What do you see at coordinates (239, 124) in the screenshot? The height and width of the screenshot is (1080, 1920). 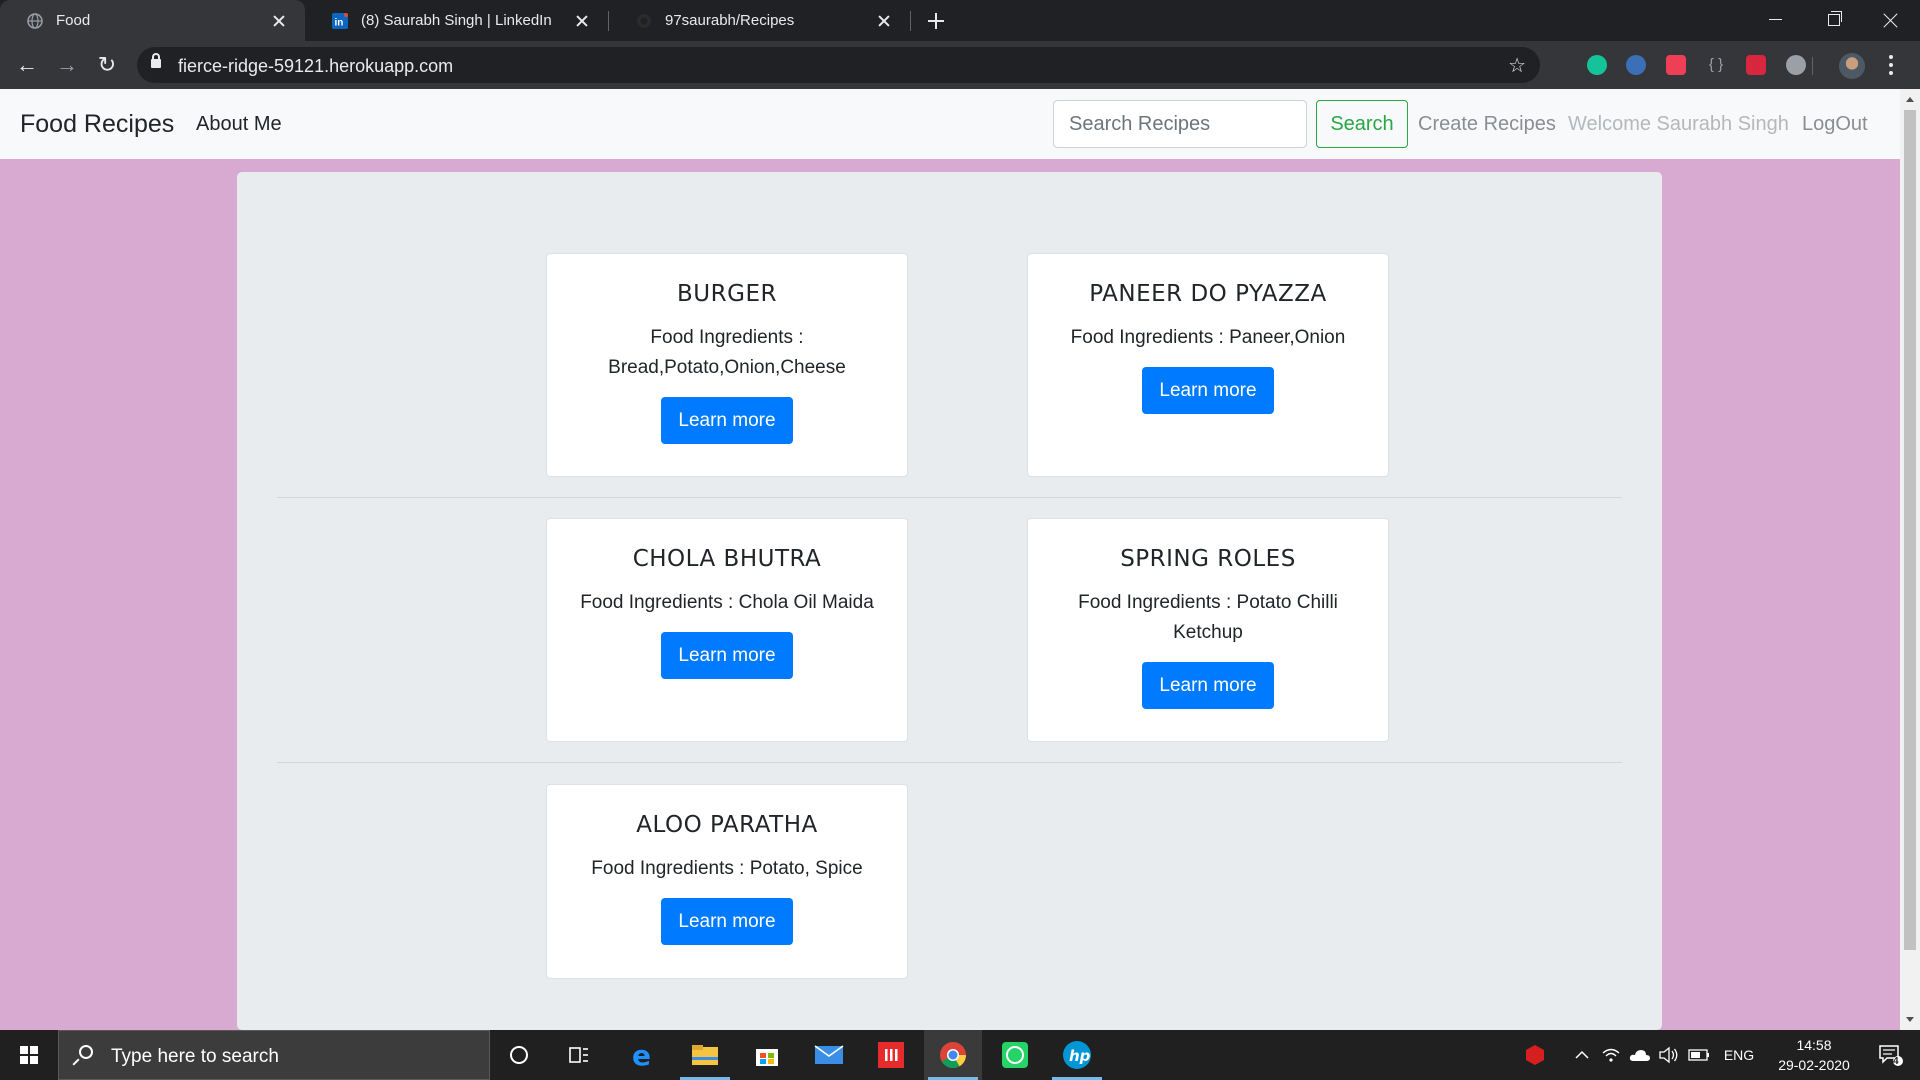 I see `about-me-link: About Me` at bounding box center [239, 124].